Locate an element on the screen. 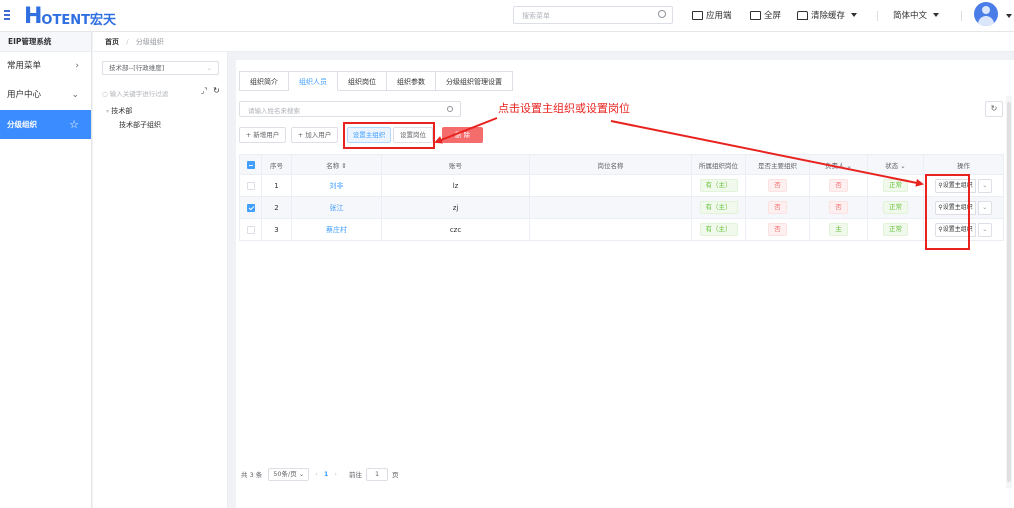 The height and width of the screenshot is (508, 1014). app-side-button: 应用端 is located at coordinates (712, 15).